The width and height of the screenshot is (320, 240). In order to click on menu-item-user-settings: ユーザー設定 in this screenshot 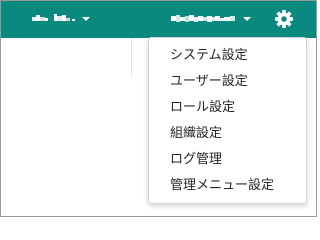, I will do `click(227, 82)`.